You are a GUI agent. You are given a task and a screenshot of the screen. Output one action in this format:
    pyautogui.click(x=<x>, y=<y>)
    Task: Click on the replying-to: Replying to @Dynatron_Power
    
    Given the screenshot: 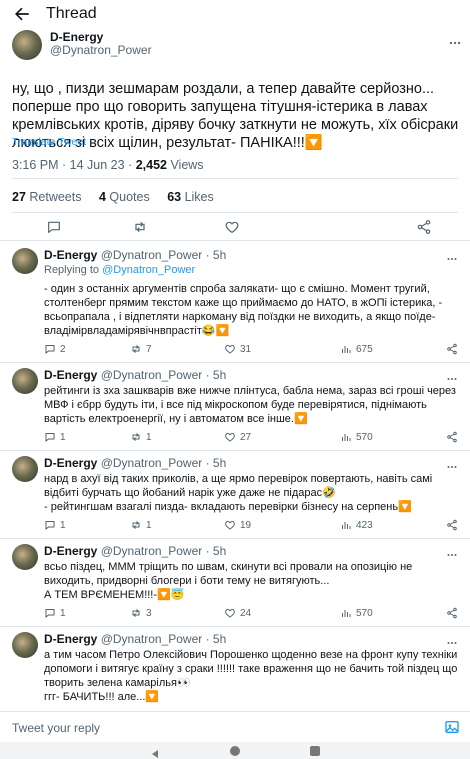 What is the action you would take?
    pyautogui.click(x=119, y=270)
    